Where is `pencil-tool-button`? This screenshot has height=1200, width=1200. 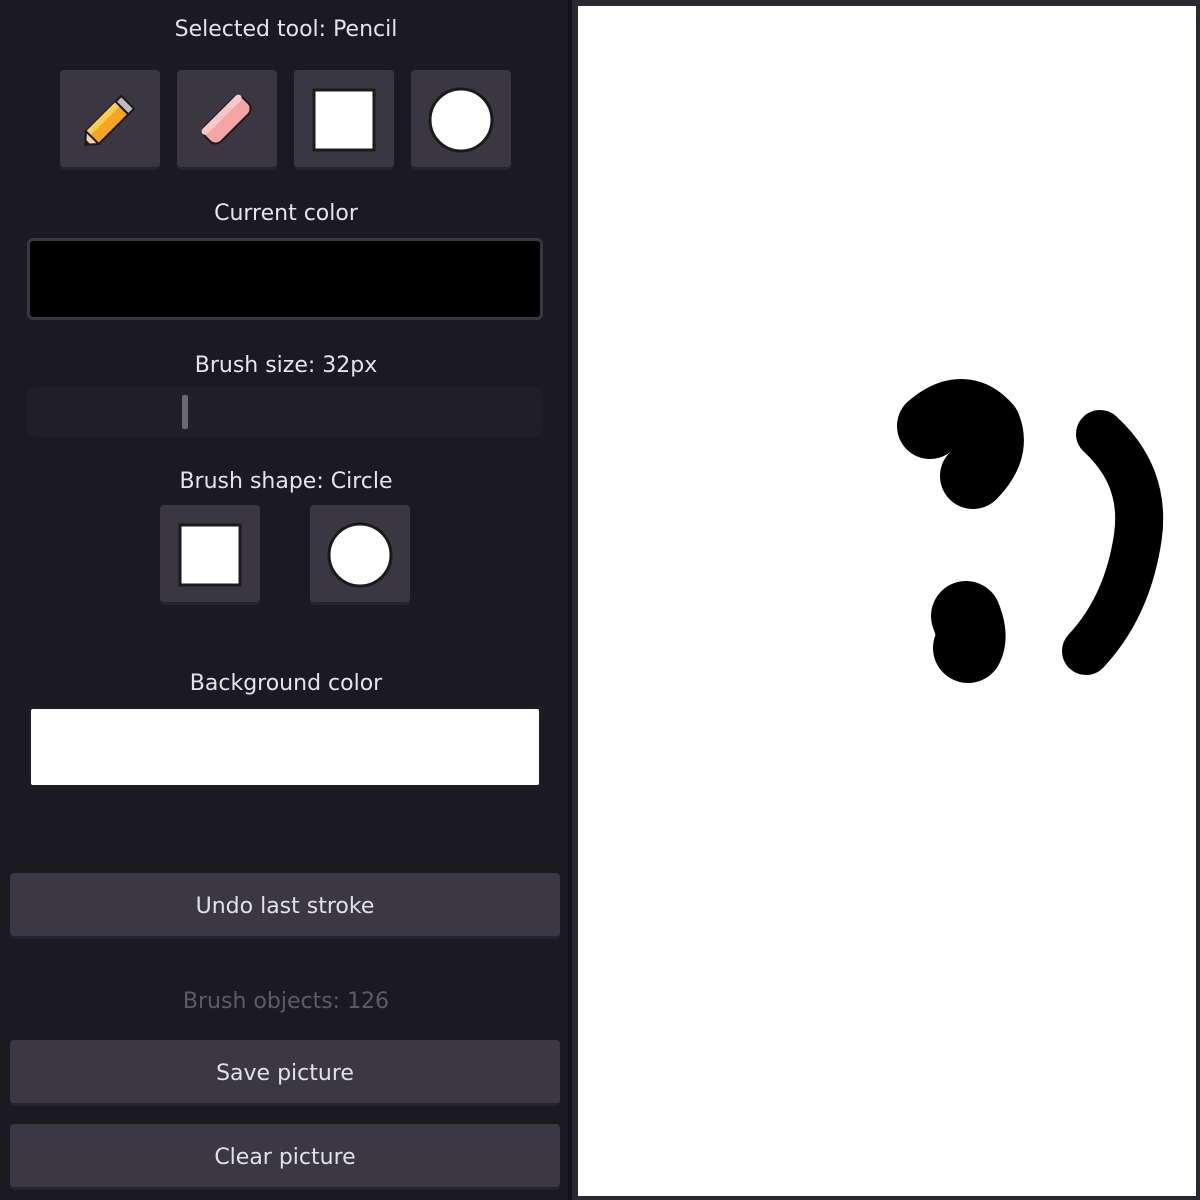
pencil-tool-button is located at coordinates (110, 120).